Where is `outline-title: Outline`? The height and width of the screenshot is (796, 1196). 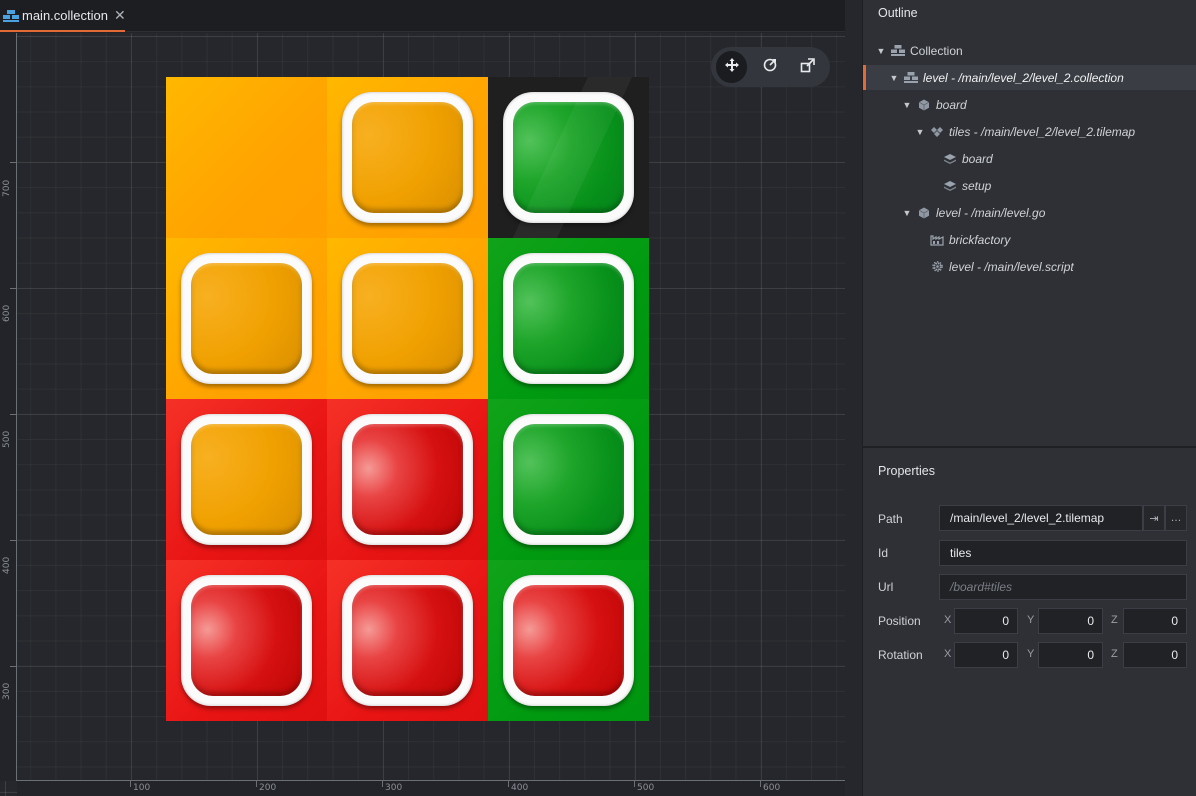 outline-title: Outline is located at coordinates (898, 13).